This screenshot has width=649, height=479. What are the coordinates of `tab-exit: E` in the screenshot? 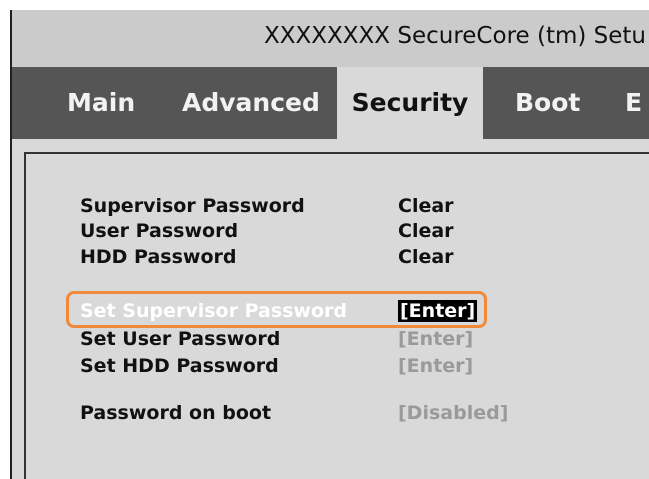 It's located at (633, 103).